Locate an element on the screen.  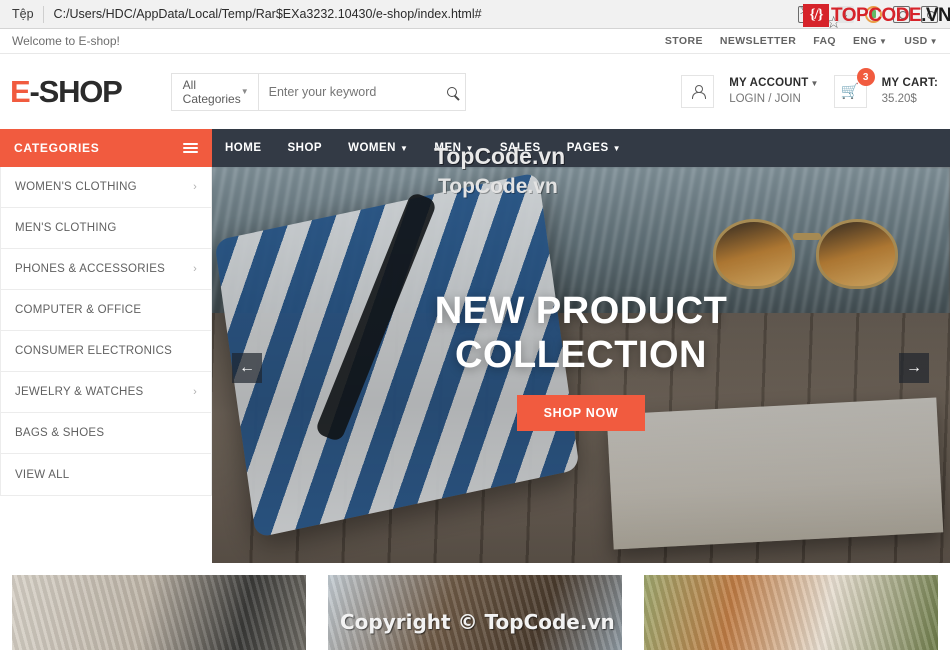
cart-title: MY CART: is located at coordinates (909, 82).